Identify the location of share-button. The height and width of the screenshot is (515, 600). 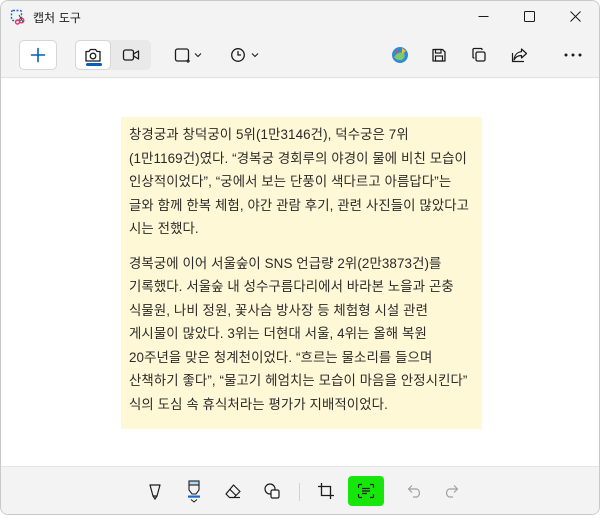
(519, 55).